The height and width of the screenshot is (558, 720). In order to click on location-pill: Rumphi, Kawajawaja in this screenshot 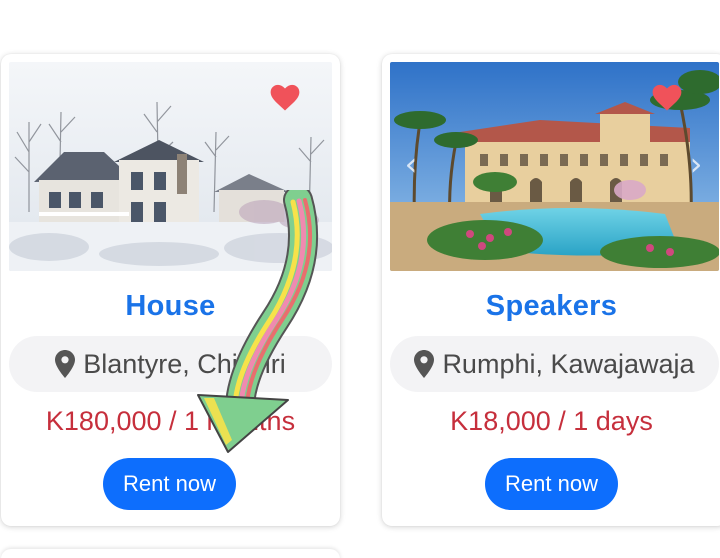, I will do `click(554, 364)`.